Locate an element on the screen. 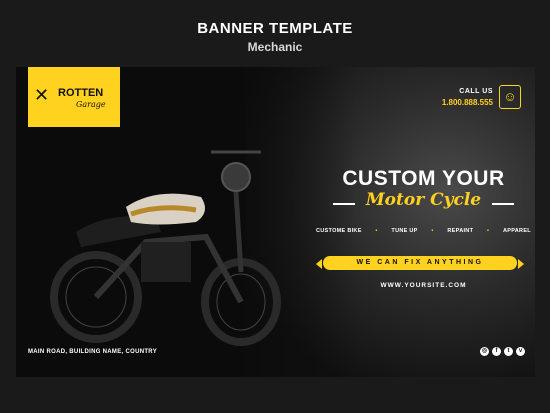 The width and height of the screenshot is (550, 413). logo-text: ROTTEN is located at coordinates (81, 93).